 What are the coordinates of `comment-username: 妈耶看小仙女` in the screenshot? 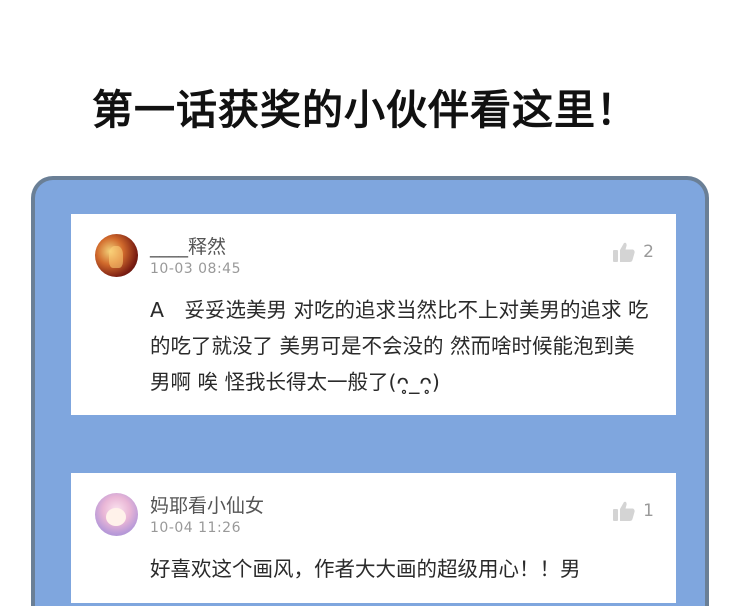 It's located at (207, 504).